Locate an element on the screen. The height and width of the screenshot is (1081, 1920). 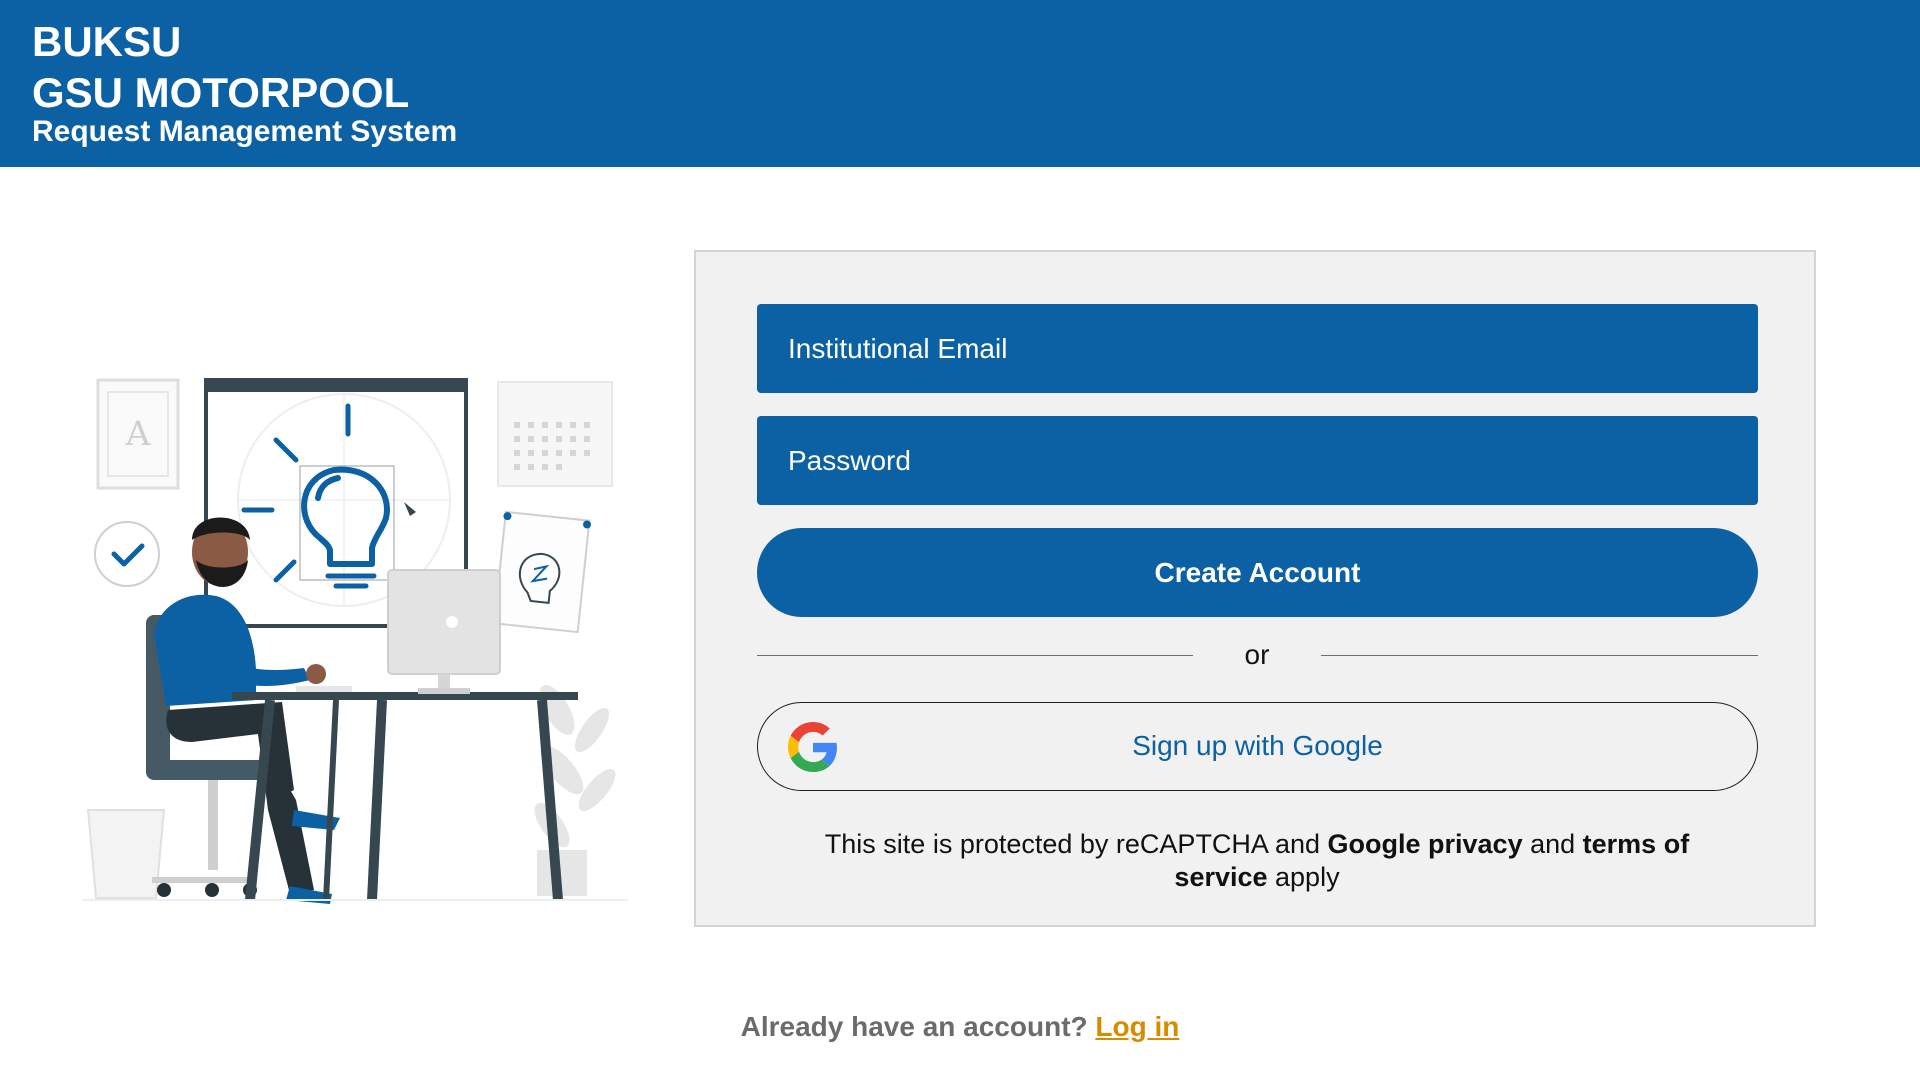
create-account-button: Create Account is located at coordinates (1257, 572).